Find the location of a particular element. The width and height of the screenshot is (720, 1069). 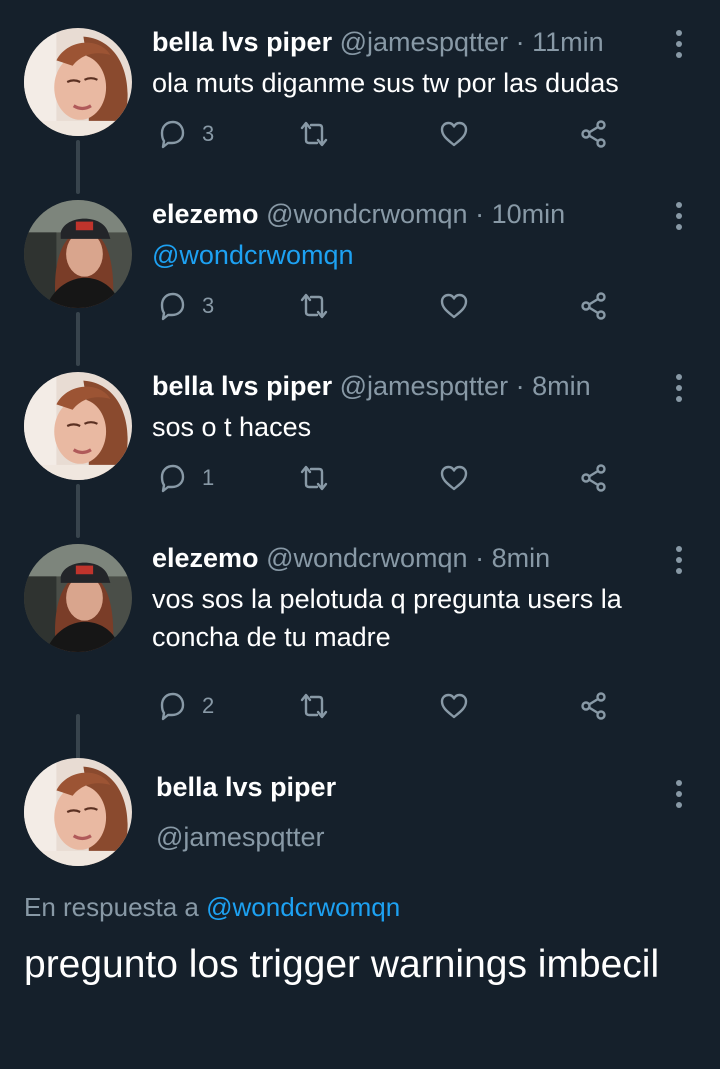

reply-button: 2 is located at coordinates (185, 706).